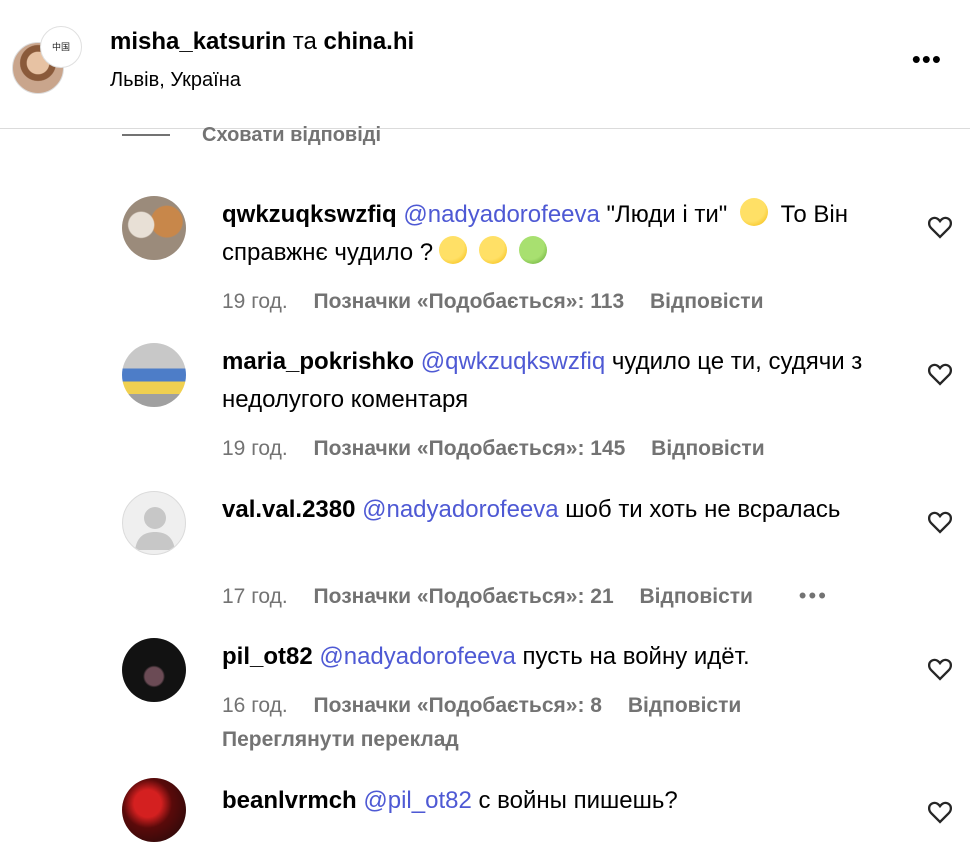 The image size is (970, 842). I want to click on default-avatar-icon, so click(155, 528).